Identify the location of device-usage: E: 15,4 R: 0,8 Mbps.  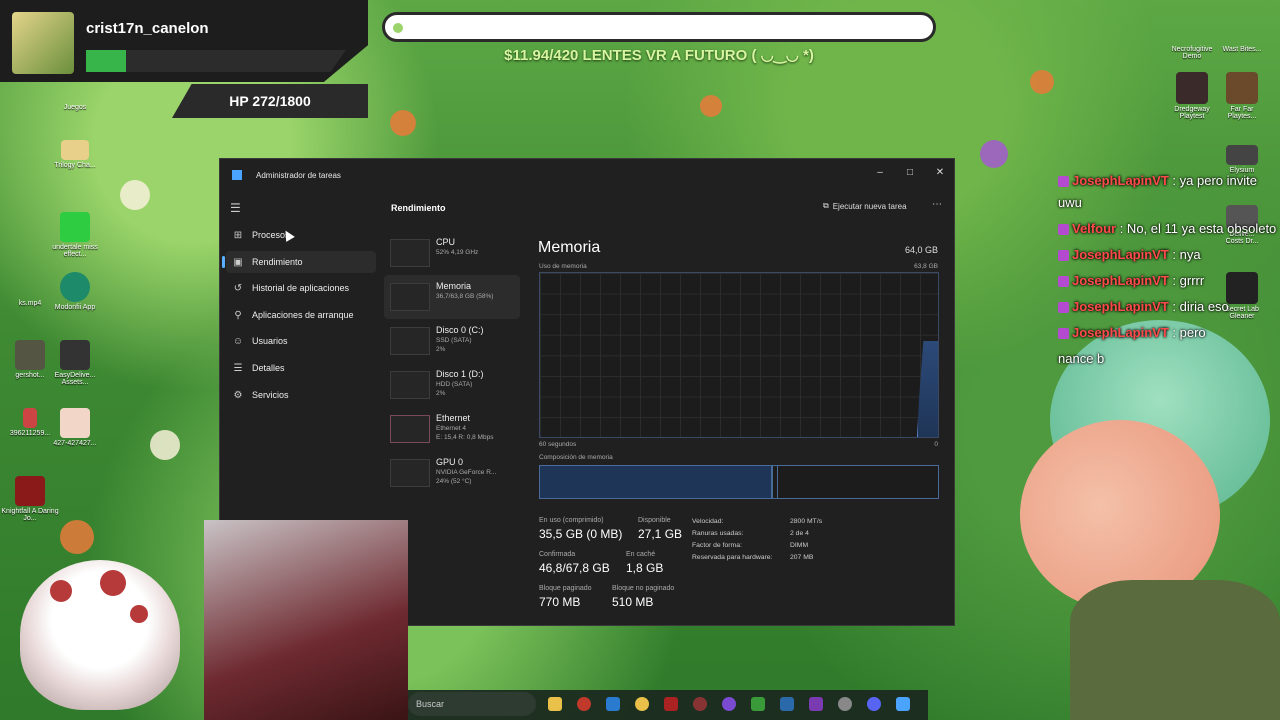
(465, 437).